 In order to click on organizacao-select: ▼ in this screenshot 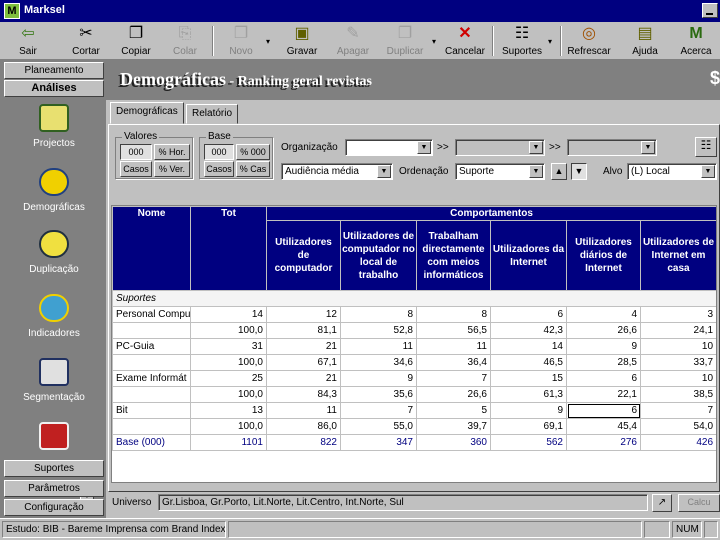, I will do `click(389, 147)`.